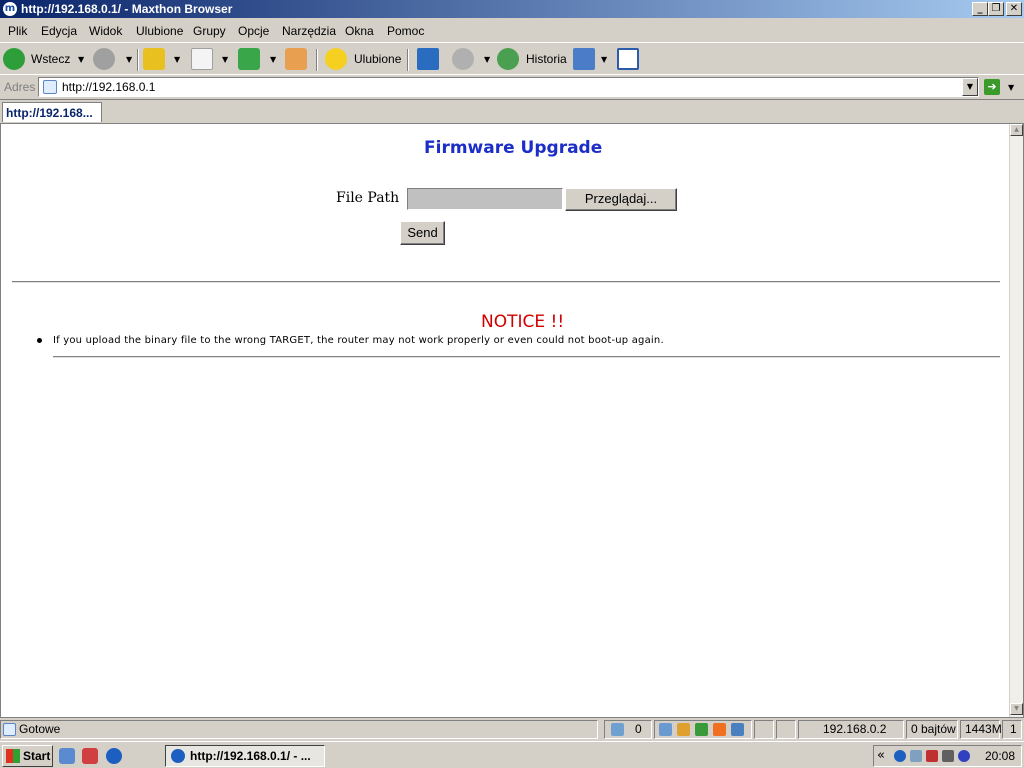 This screenshot has height=768, width=1024. I want to click on menu-grupy: Grupy, so click(209, 31).